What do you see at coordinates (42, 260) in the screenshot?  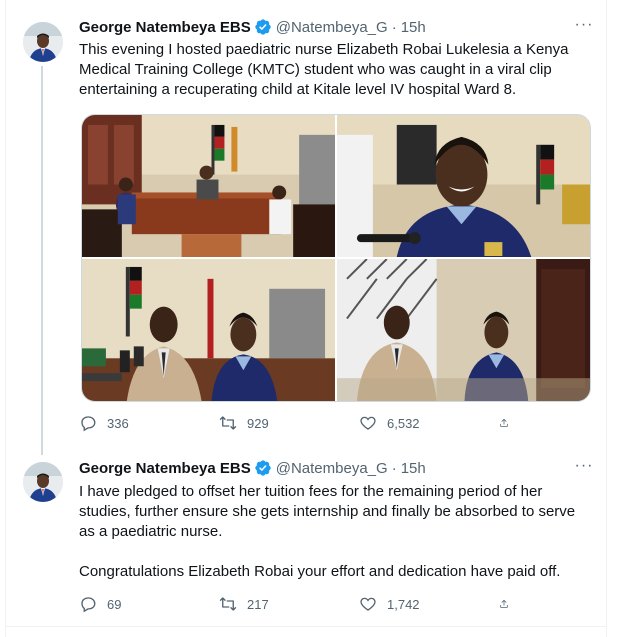 I see `thread-line` at bounding box center [42, 260].